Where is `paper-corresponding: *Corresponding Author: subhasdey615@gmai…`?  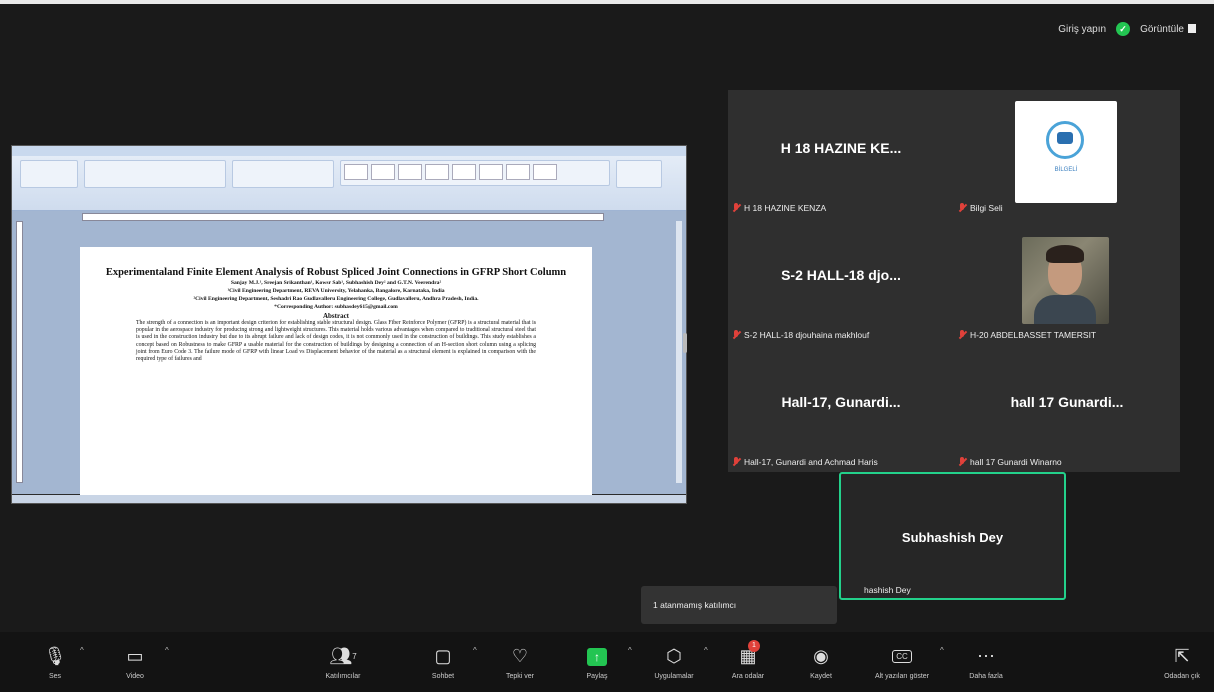
paper-corresponding: *Corresponding Author: subhasdey615@gmai… is located at coordinates (336, 307).